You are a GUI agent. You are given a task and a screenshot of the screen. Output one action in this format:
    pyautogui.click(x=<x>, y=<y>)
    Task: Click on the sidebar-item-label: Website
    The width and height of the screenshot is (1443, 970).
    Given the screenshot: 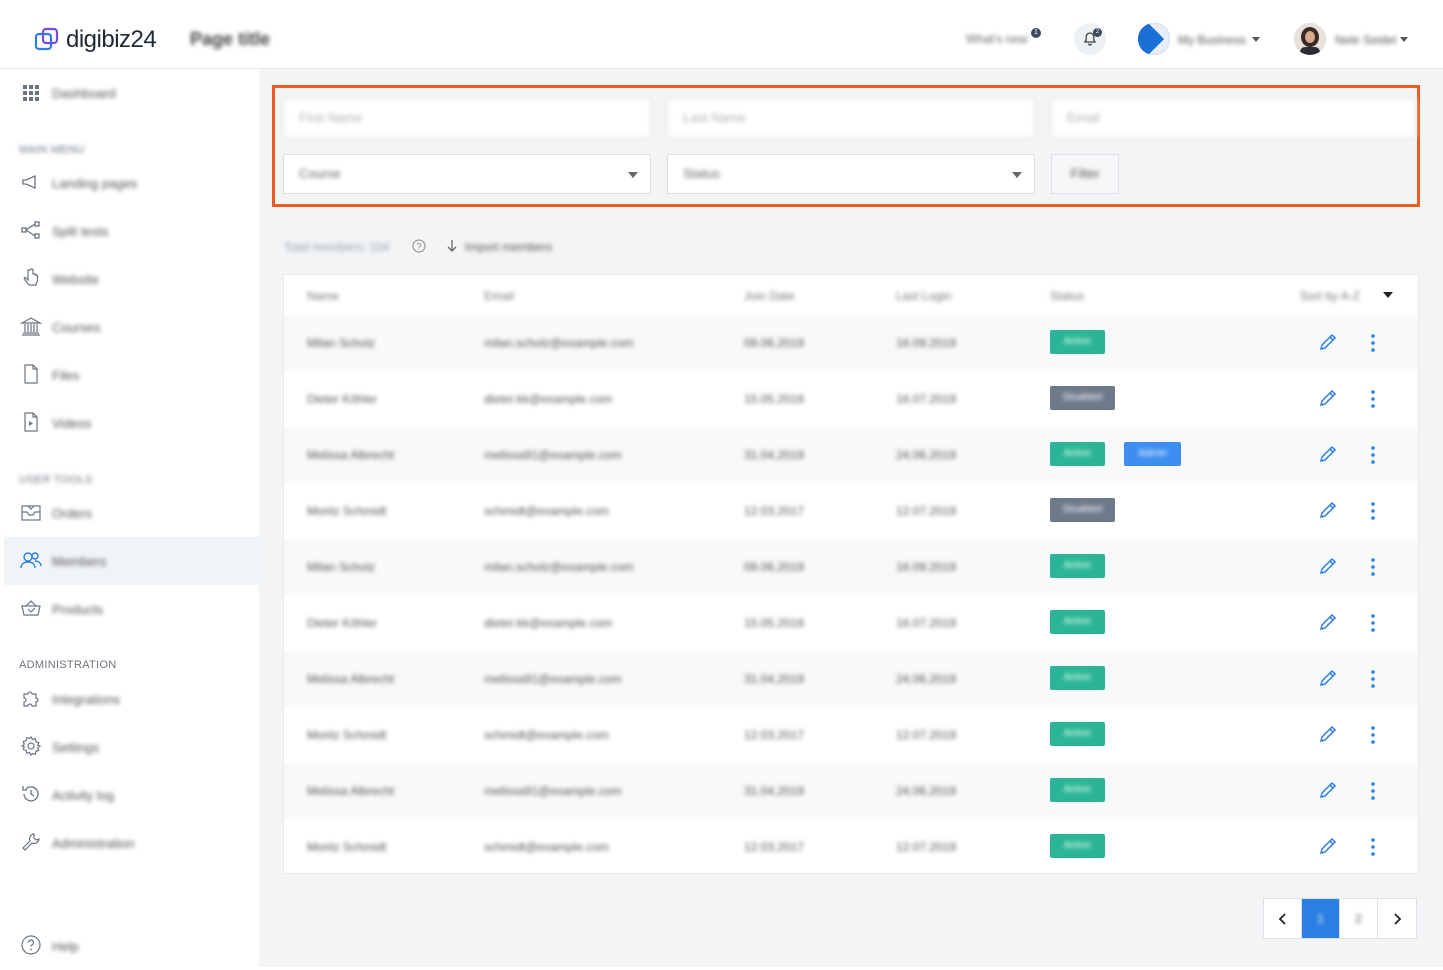 What is the action you would take?
    pyautogui.click(x=75, y=279)
    